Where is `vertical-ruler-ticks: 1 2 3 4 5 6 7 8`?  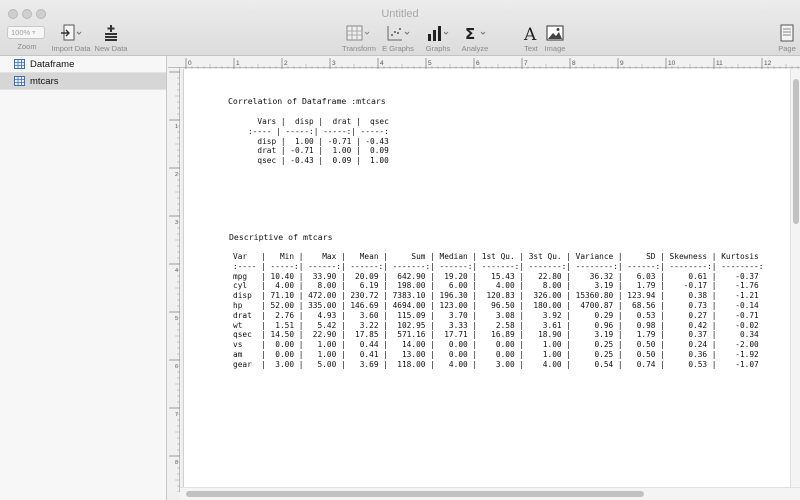
vertical-ruler-ticks: 1 2 3 4 5 6 7 8 is located at coordinates (174, 282).